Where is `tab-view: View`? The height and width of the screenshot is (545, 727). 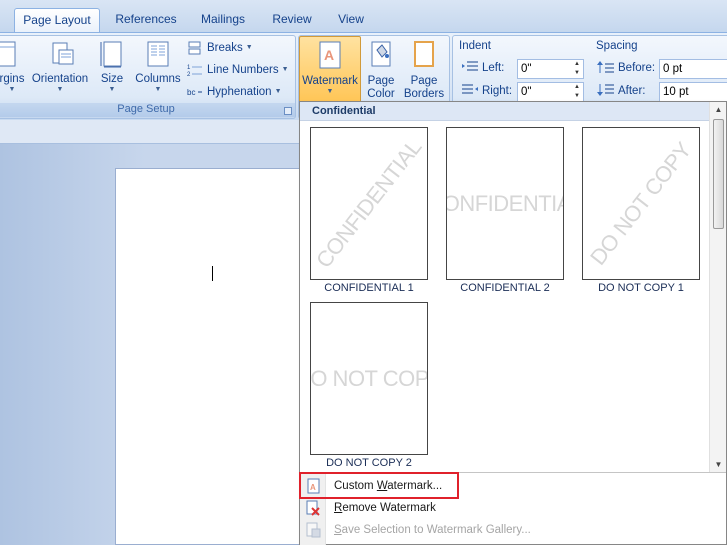 tab-view: View is located at coordinates (351, 20).